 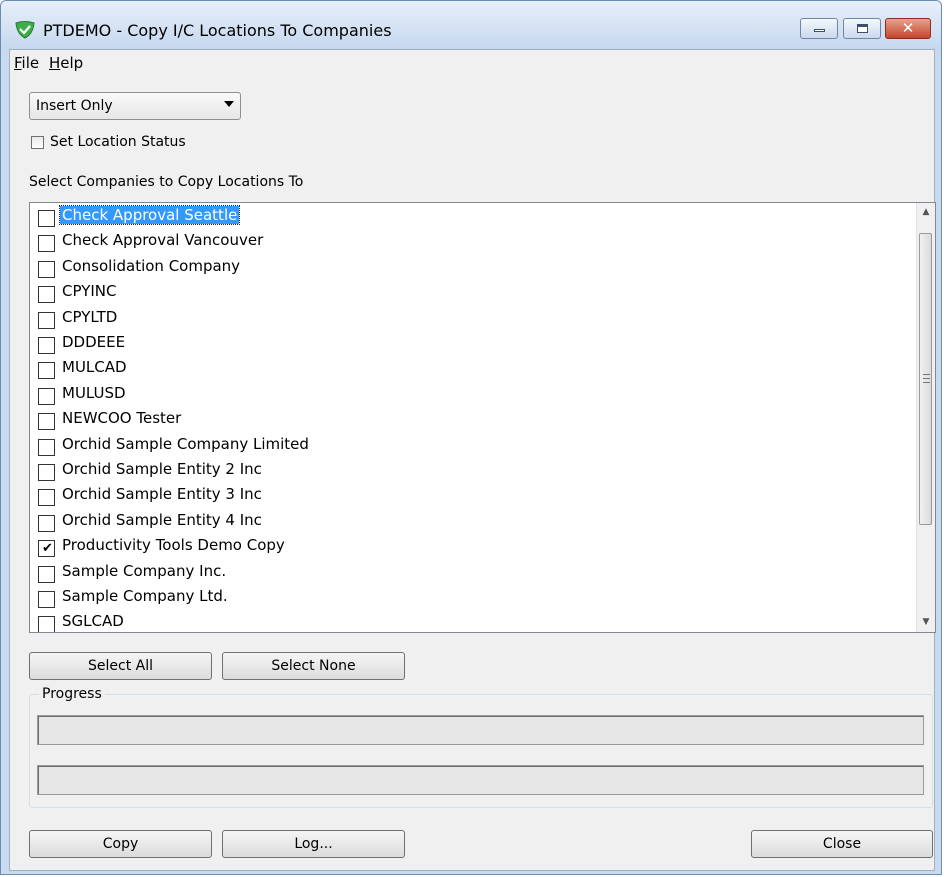 I want to click on vertical-scrollbar: ▲ ▼, so click(x=925, y=417).